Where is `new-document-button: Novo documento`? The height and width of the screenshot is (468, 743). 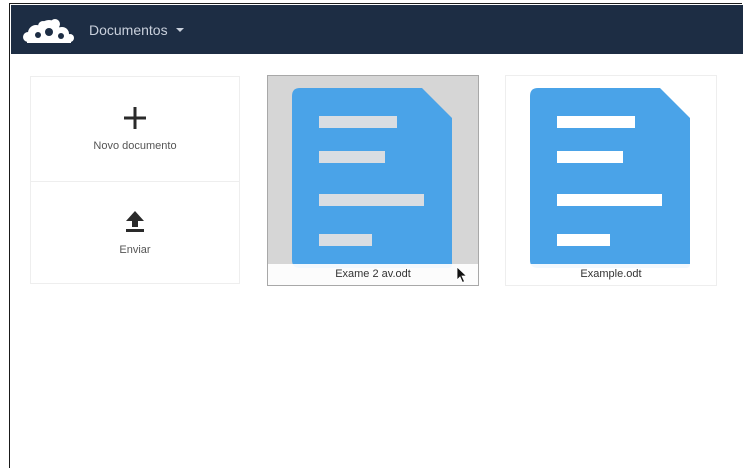 new-document-button: Novo documento is located at coordinates (135, 129).